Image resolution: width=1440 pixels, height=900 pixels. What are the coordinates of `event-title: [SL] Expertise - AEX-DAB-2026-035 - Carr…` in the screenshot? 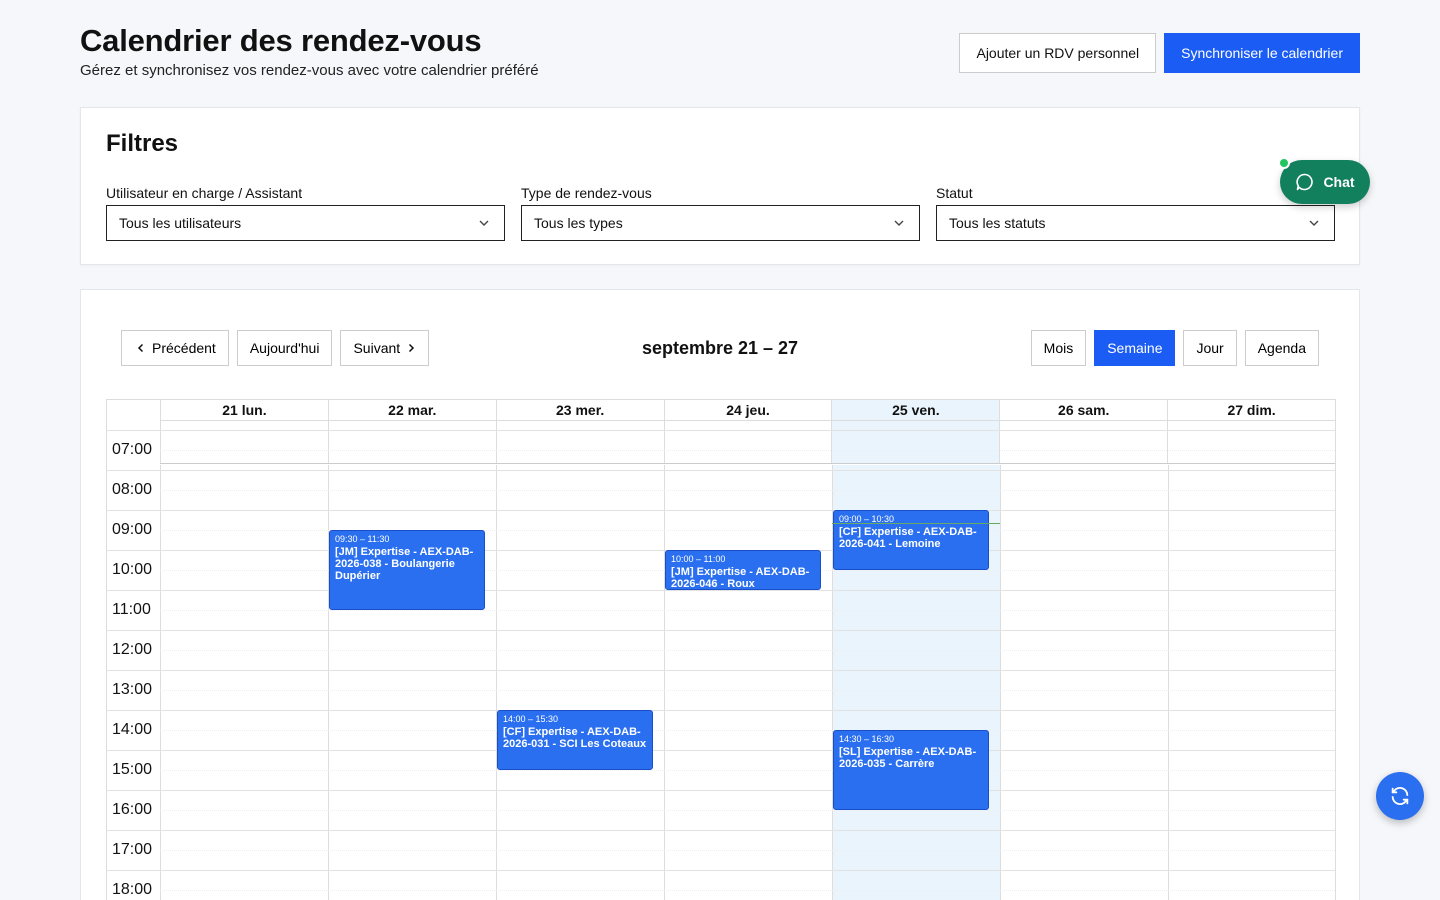 It's located at (908, 758).